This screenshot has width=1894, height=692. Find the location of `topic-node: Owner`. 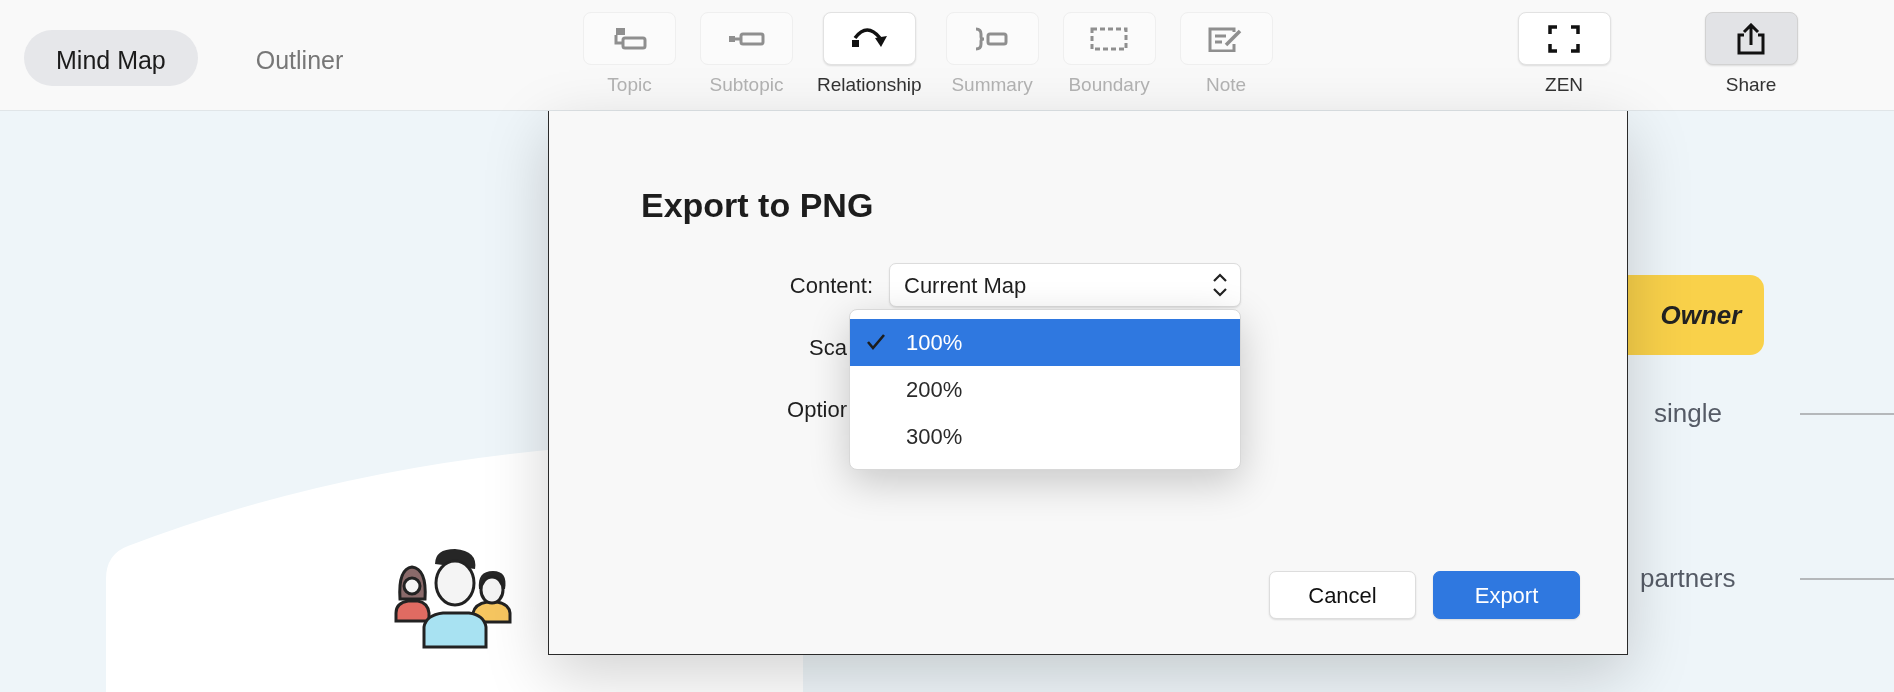

topic-node: Owner is located at coordinates (1696, 315).